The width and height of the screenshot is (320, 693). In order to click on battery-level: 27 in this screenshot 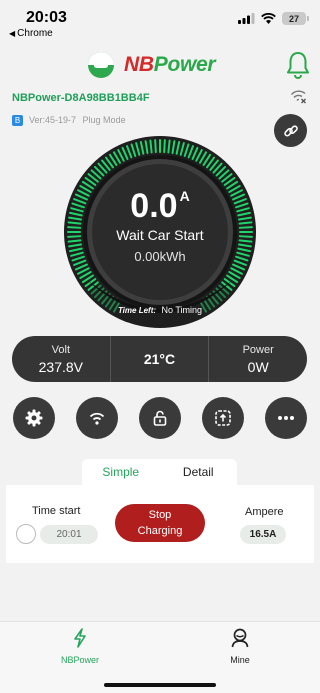, I will do `click(293, 18)`.